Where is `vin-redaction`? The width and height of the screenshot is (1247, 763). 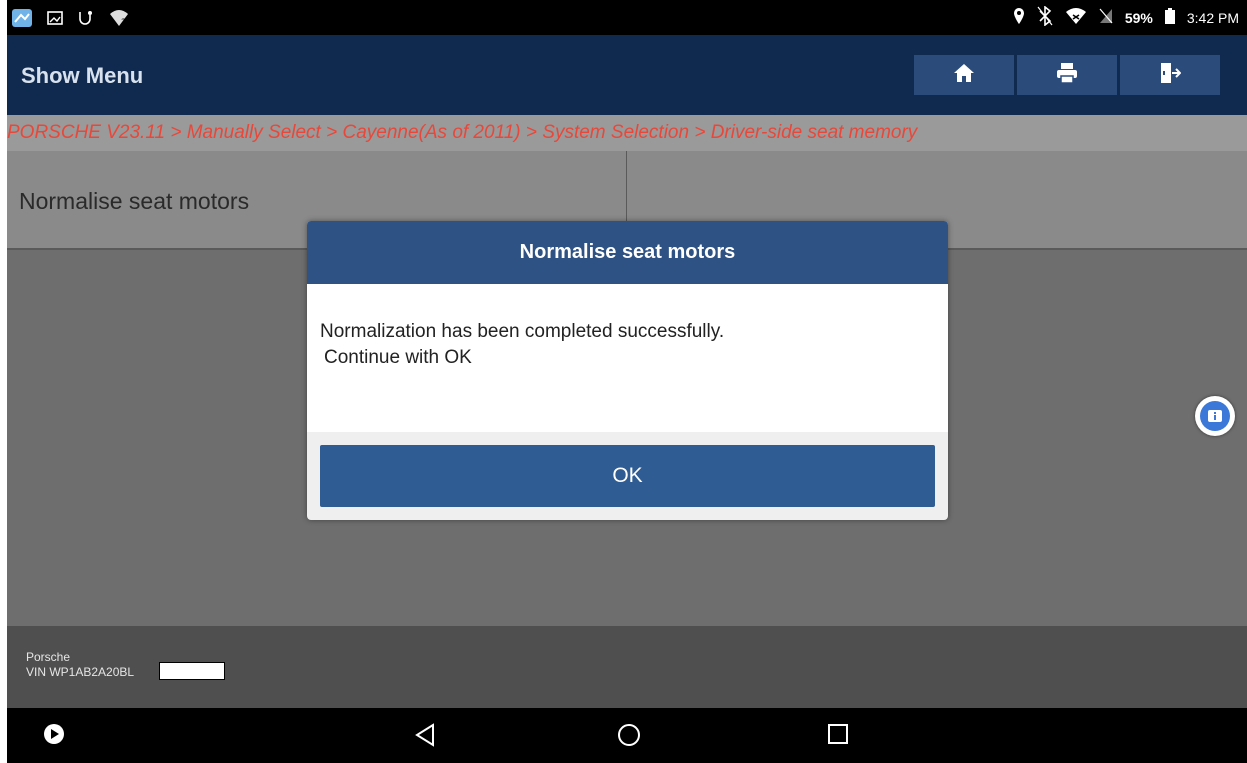 vin-redaction is located at coordinates (192, 671).